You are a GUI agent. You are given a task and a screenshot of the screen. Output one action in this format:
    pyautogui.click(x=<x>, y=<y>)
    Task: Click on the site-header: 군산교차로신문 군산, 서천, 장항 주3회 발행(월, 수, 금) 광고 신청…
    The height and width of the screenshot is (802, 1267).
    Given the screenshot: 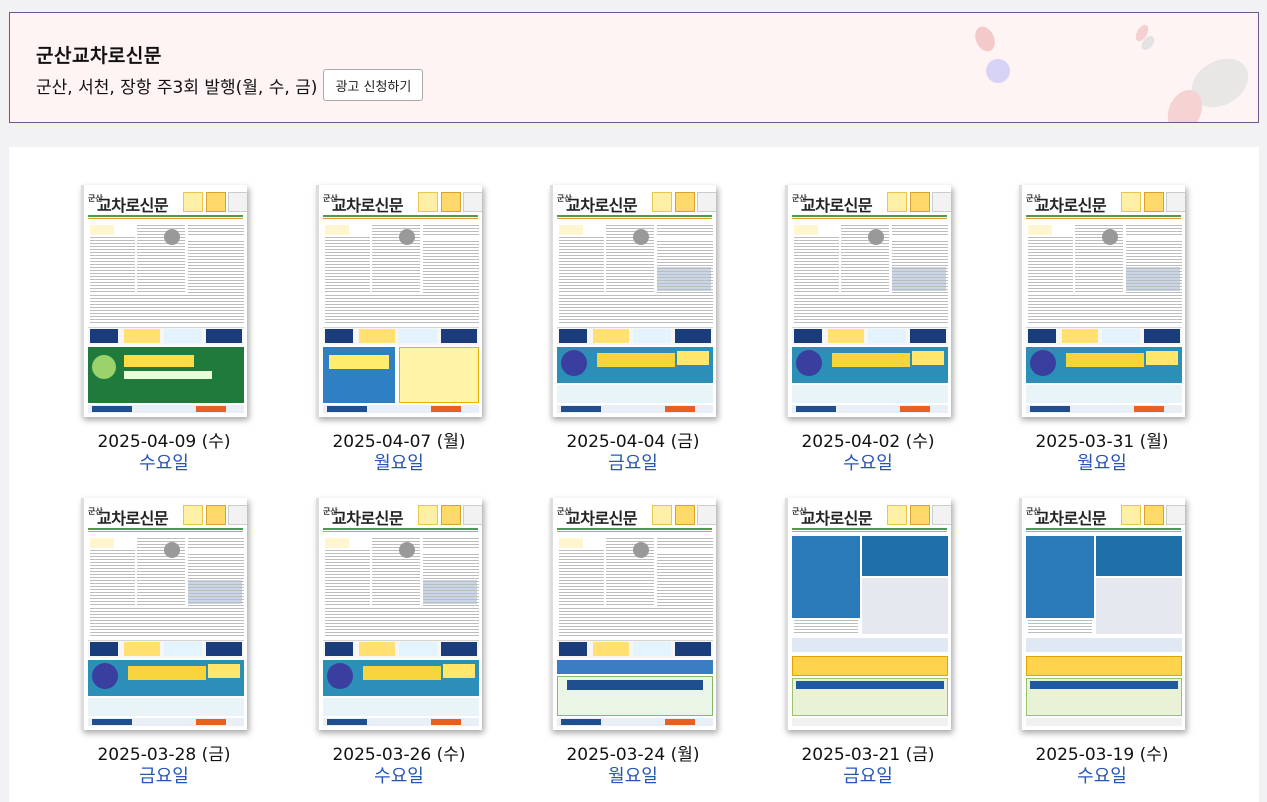 What is the action you would take?
    pyautogui.click(x=634, y=67)
    